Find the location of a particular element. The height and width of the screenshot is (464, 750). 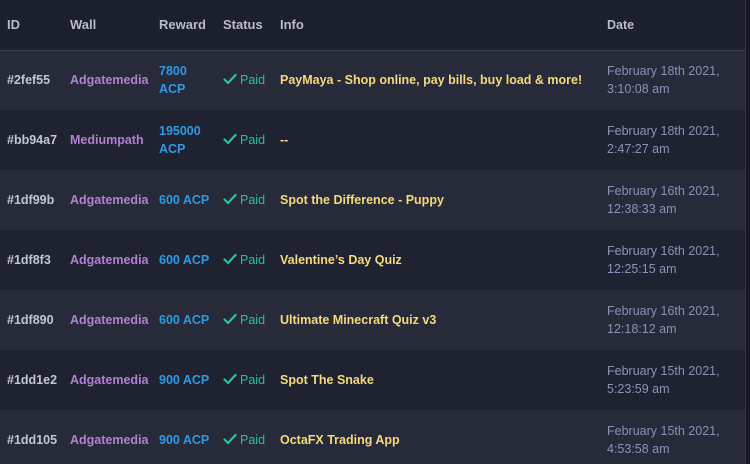

row-id: #bb94a7 is located at coordinates (32, 140).